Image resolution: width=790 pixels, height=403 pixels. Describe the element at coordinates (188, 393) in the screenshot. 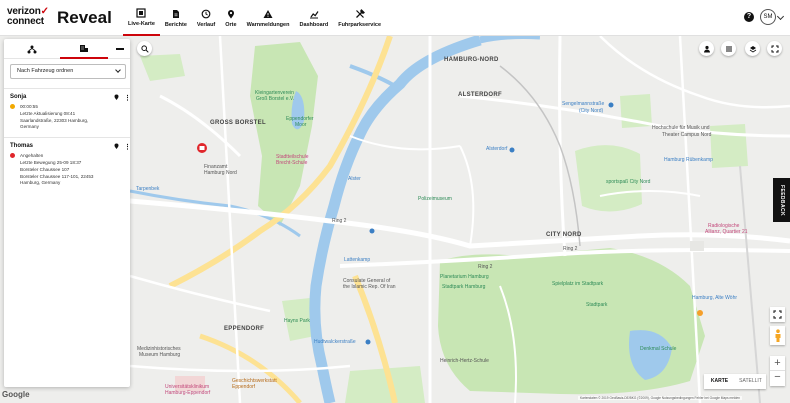

I see `map-label: Hamburg-Eppendorf` at that location.